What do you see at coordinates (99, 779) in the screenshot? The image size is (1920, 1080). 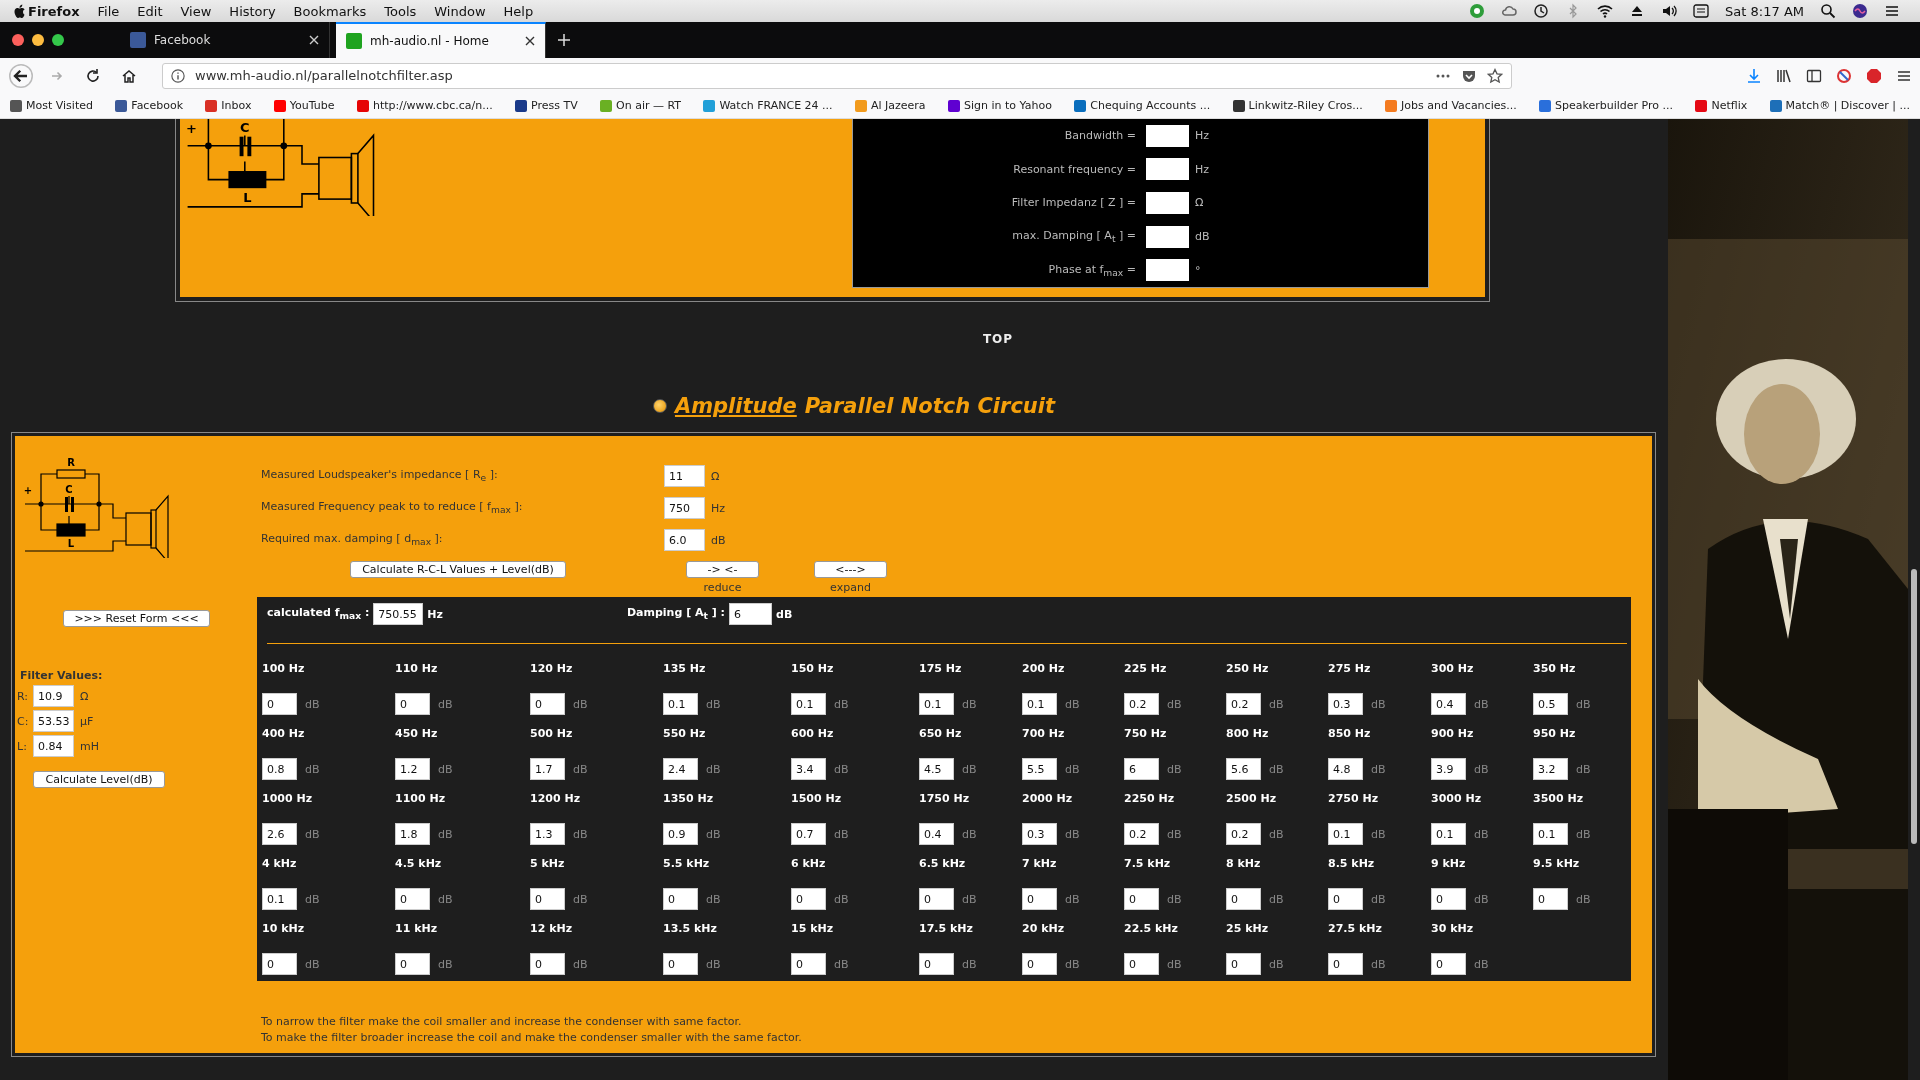 I see `calculate-level-button: Calculate Level(dB)` at bounding box center [99, 779].